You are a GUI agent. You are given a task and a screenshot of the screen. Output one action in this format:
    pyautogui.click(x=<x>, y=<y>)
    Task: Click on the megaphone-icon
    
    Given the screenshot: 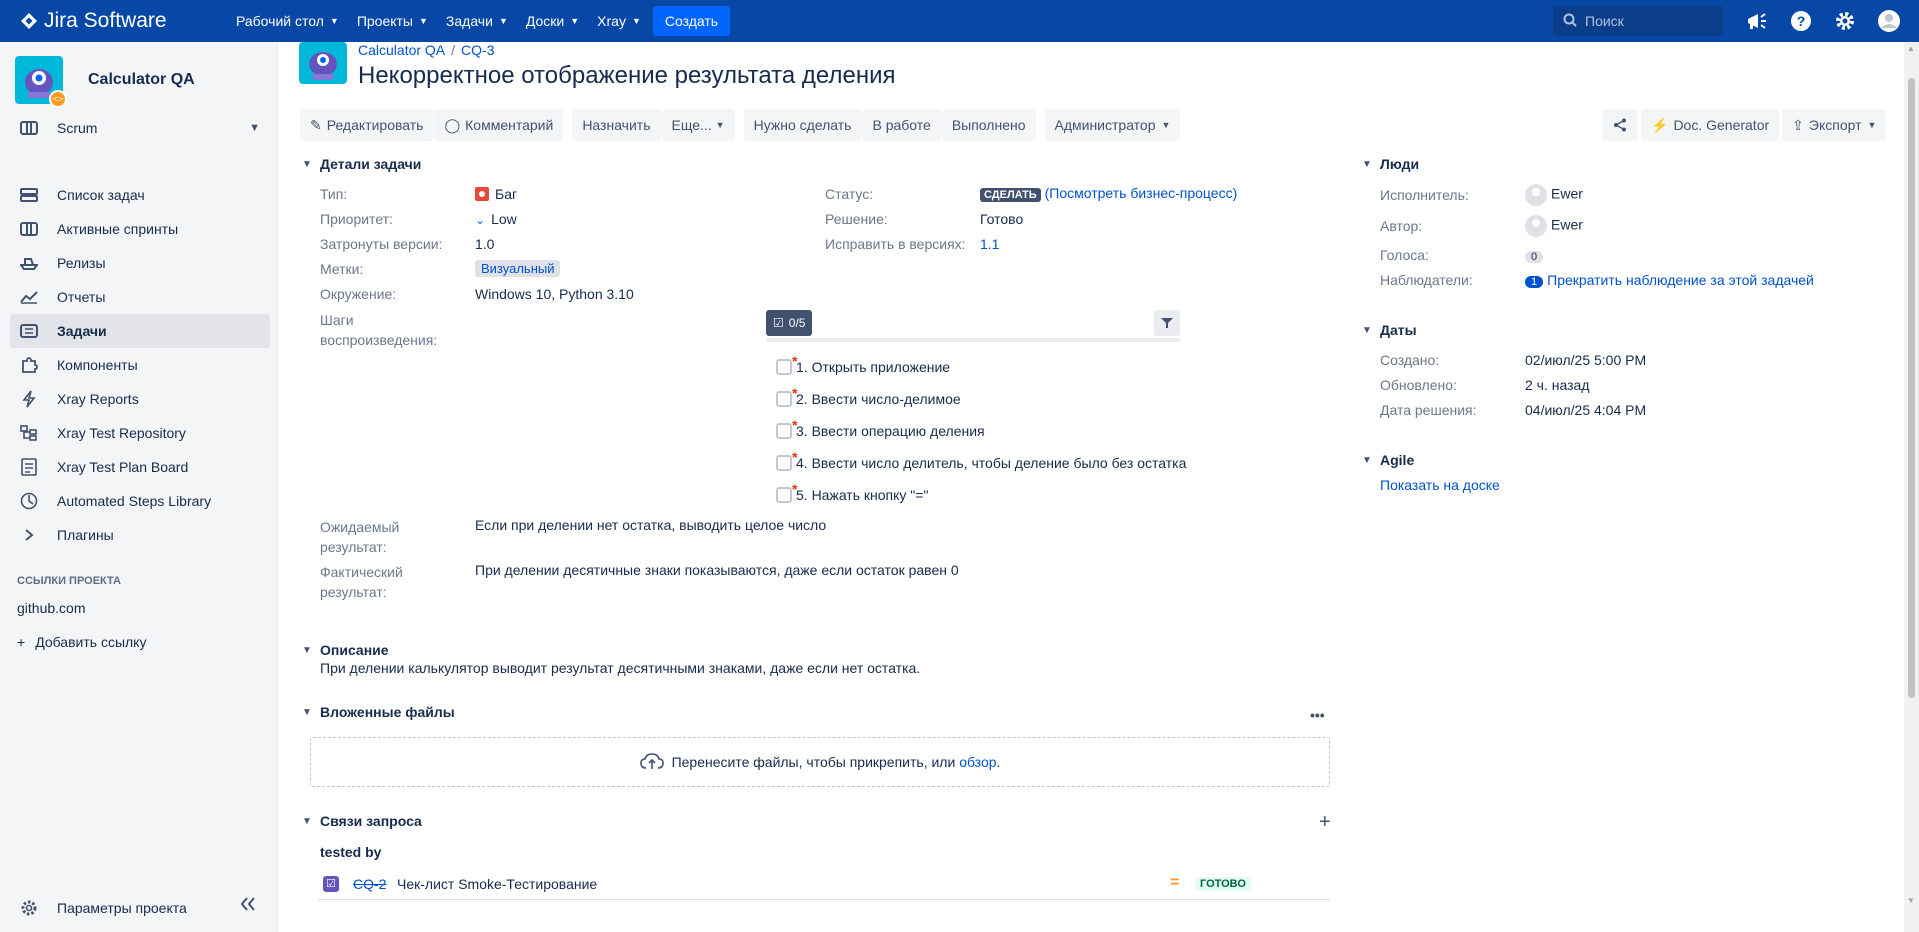 What is the action you would take?
    pyautogui.click(x=1757, y=21)
    